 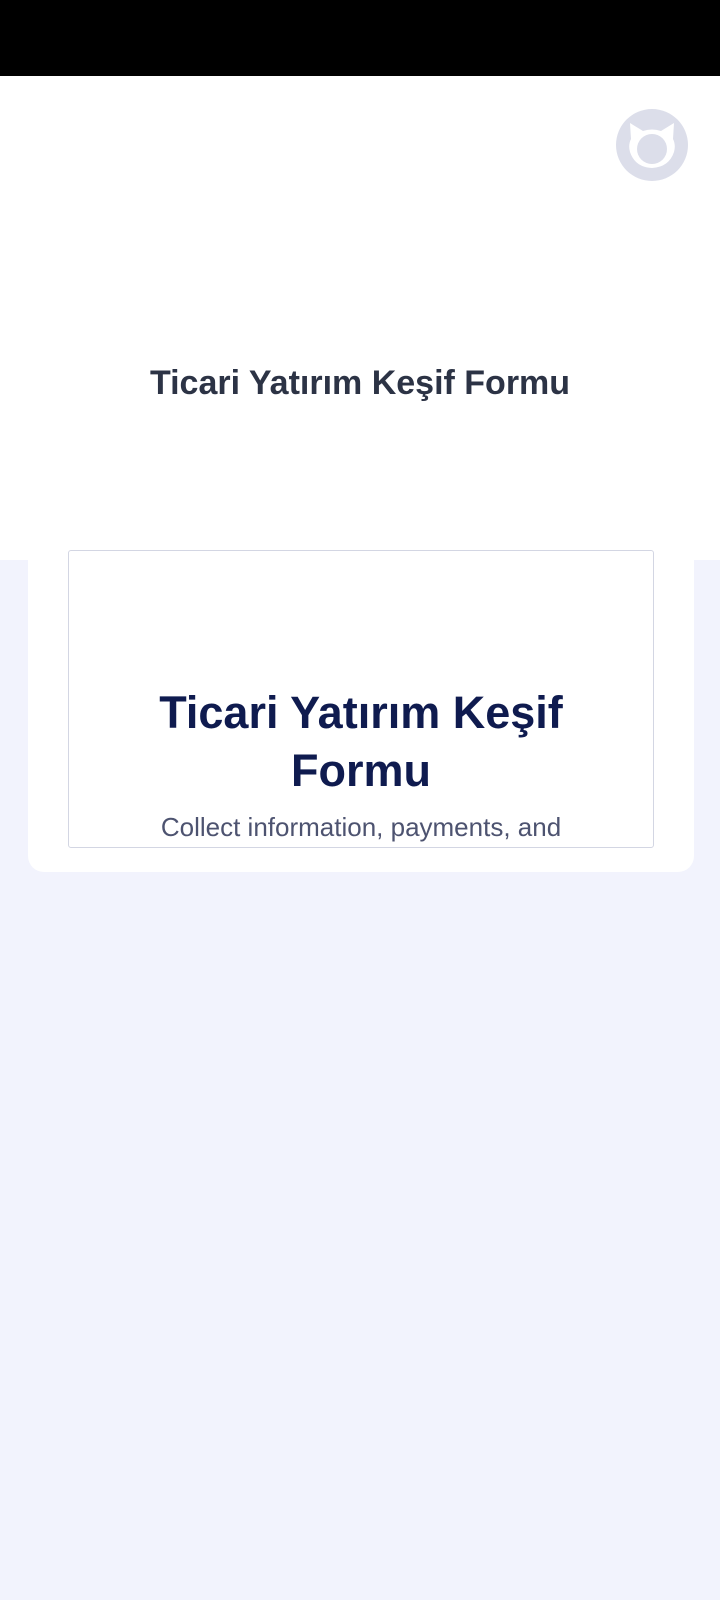 What do you see at coordinates (361, 741) in the screenshot?
I see `form-preview-title: Ticari Yatırım Keşif Formu` at bounding box center [361, 741].